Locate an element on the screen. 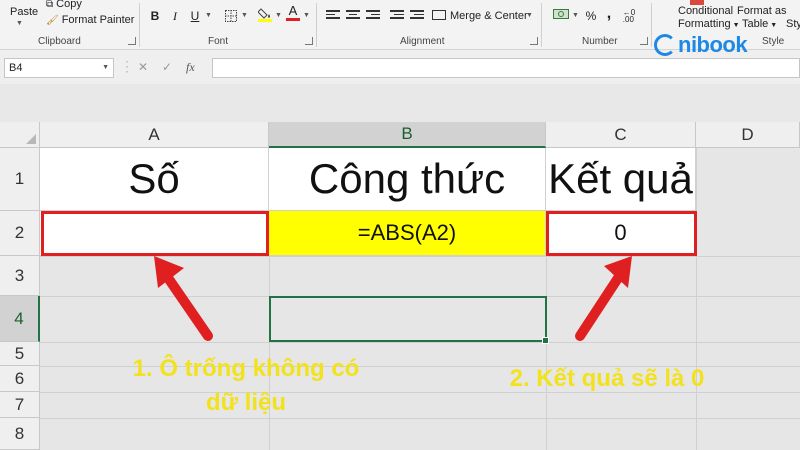  gridline is located at coordinates (696, 299).